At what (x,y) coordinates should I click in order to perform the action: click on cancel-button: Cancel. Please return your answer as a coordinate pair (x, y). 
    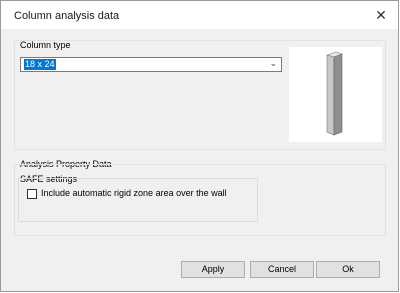
    Looking at the image, I should click on (282, 269).